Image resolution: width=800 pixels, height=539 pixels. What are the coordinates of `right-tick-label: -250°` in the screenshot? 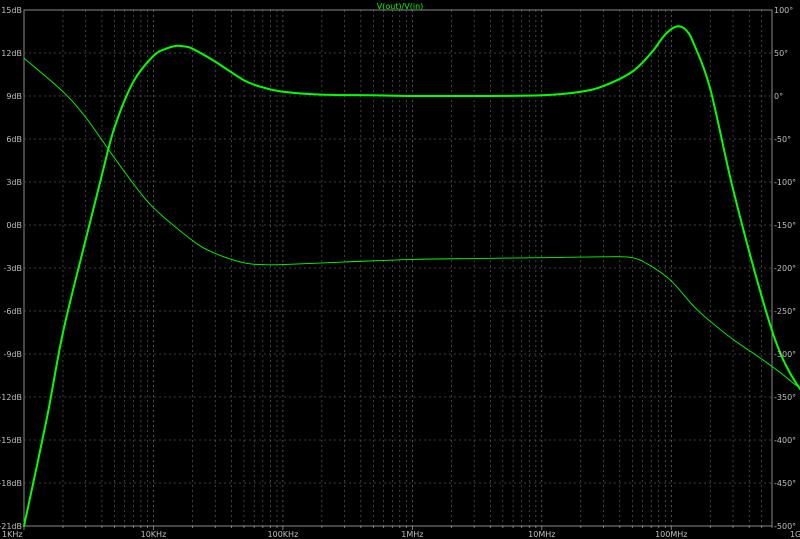 It's located at (785, 311).